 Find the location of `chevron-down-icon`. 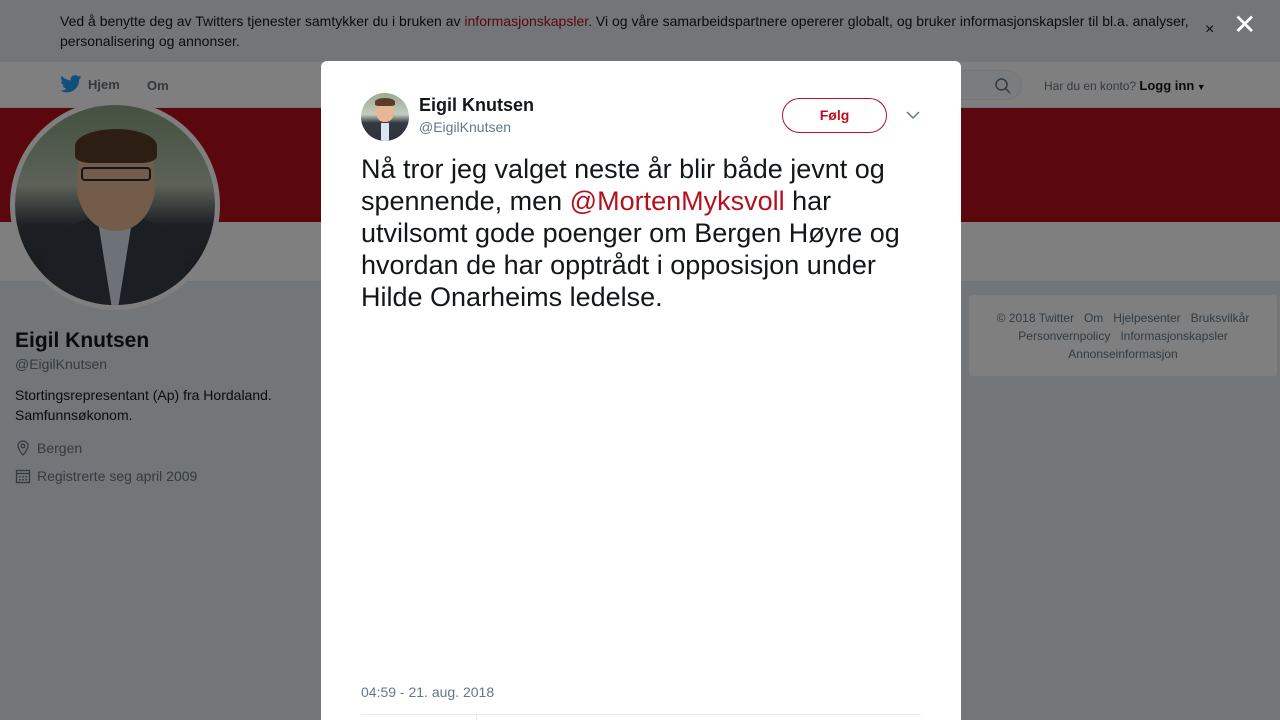

chevron-down-icon is located at coordinates (913, 115).